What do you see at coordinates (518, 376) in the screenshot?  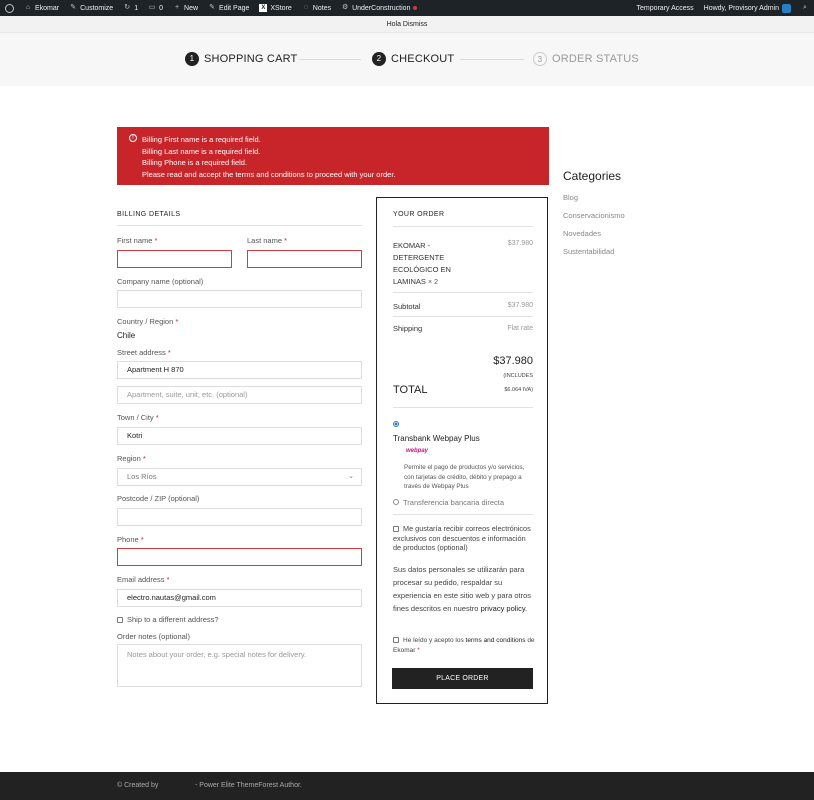 I see `includes-tax-label: (INCLUDES` at bounding box center [518, 376].